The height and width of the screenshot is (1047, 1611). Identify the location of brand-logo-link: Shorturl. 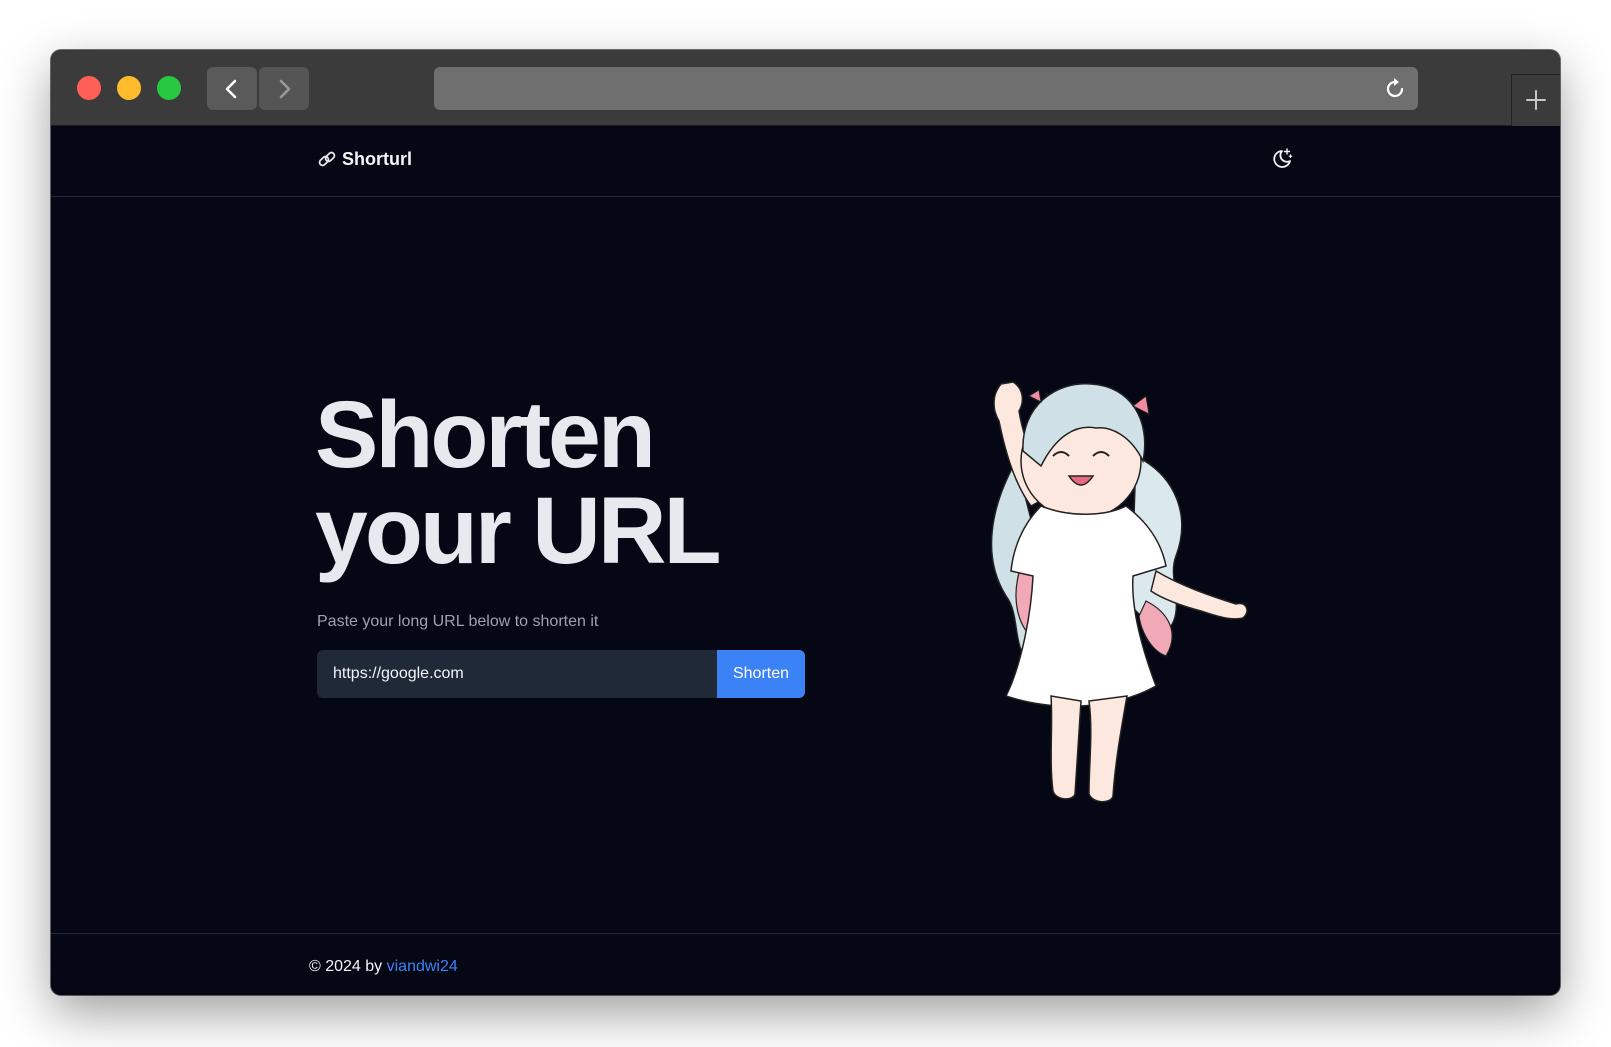
(364, 159).